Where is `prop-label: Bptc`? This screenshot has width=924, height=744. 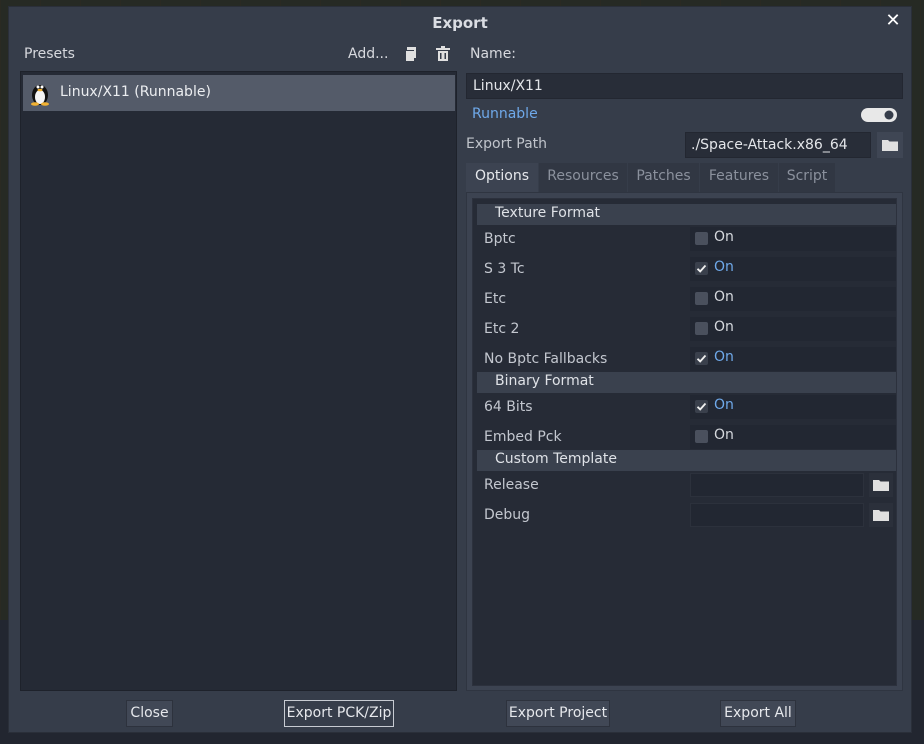
prop-label: Bptc is located at coordinates (500, 239).